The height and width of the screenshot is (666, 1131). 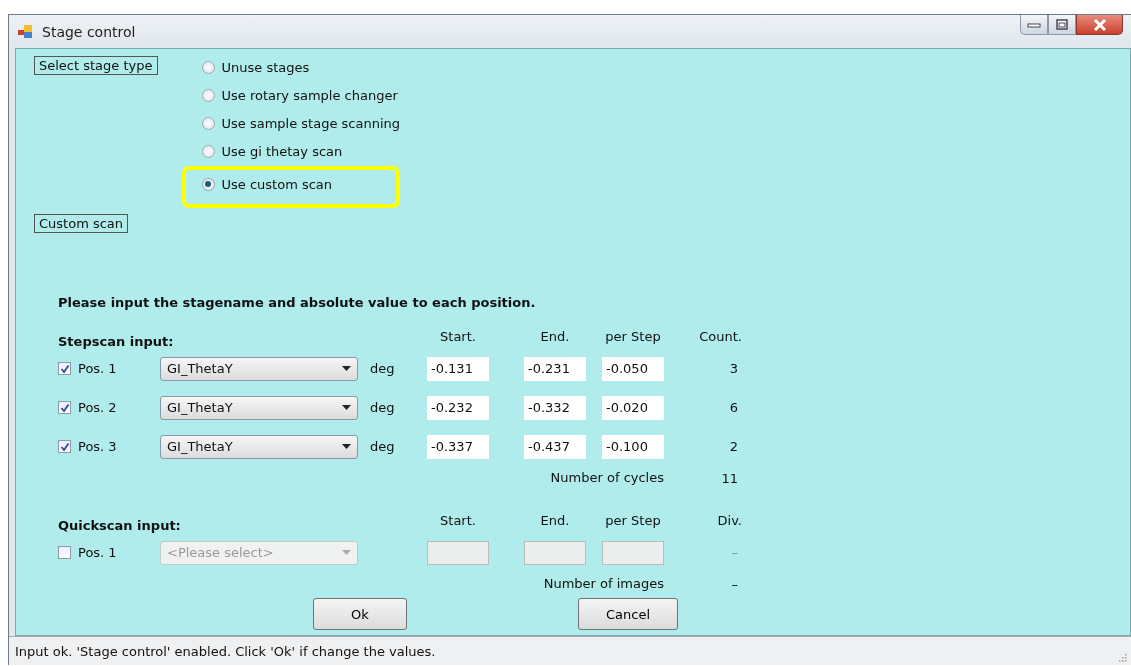 I want to click on count-value: 2, so click(x=733, y=446).